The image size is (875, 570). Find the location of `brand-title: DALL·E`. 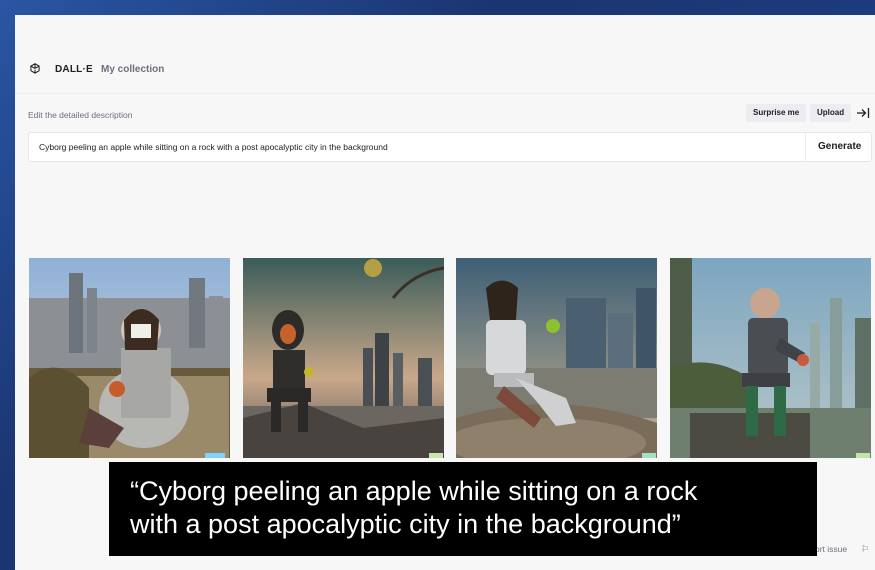

brand-title: DALL·E is located at coordinates (74, 69).